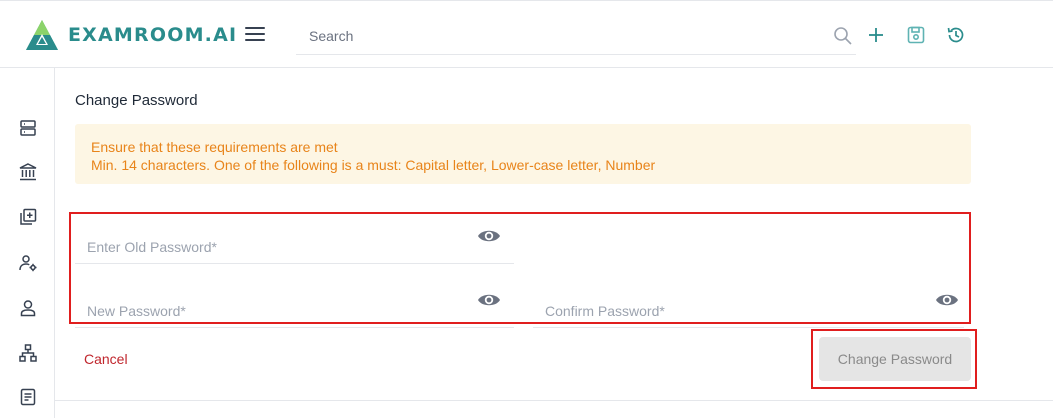 The width and height of the screenshot is (1053, 418). I want to click on add-icon, so click(876, 35).